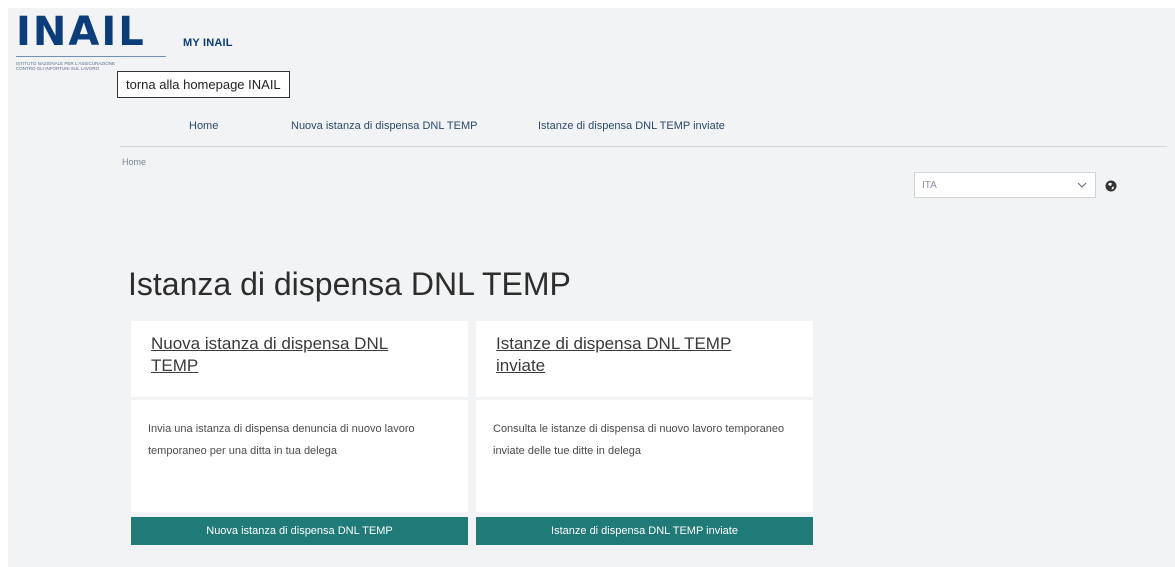  Describe the element at coordinates (636, 355) in the screenshot. I see `card-title-link: Istanze di dispensa DNL TEMP inviate` at that location.